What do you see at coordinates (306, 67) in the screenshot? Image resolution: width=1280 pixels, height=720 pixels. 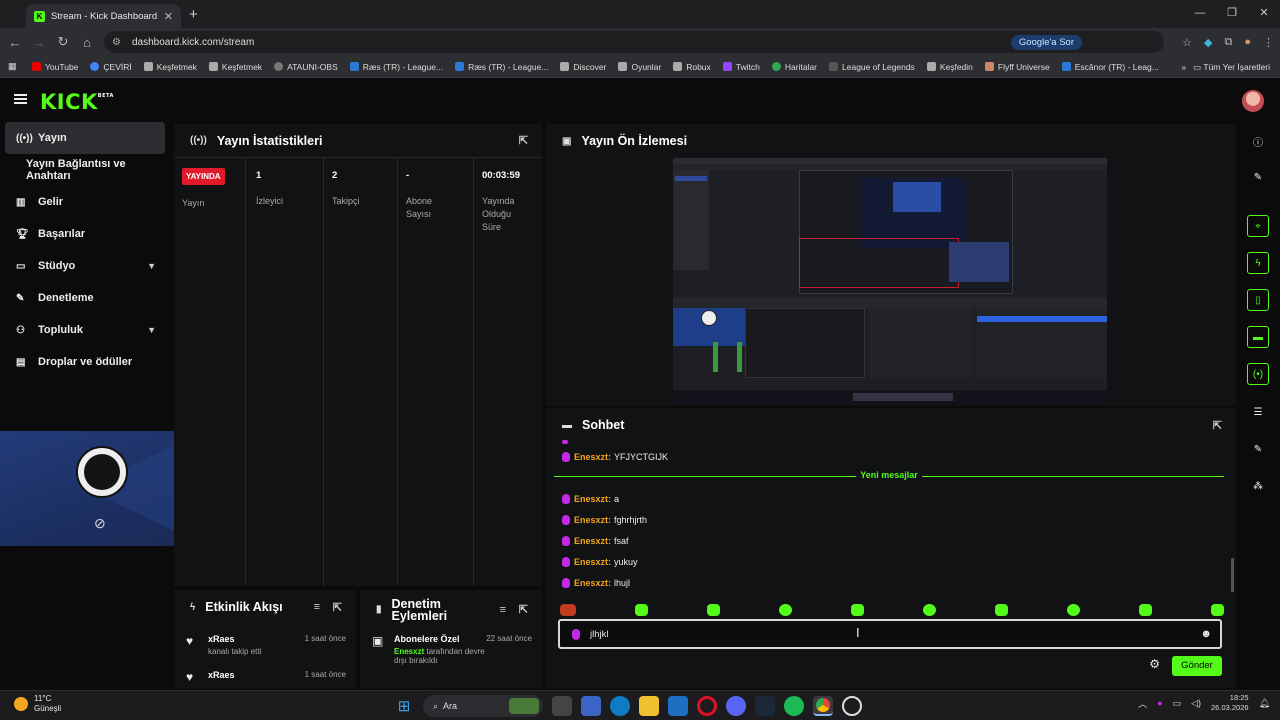 I see `bookmark-item: ATAUNI-OBS` at bounding box center [306, 67].